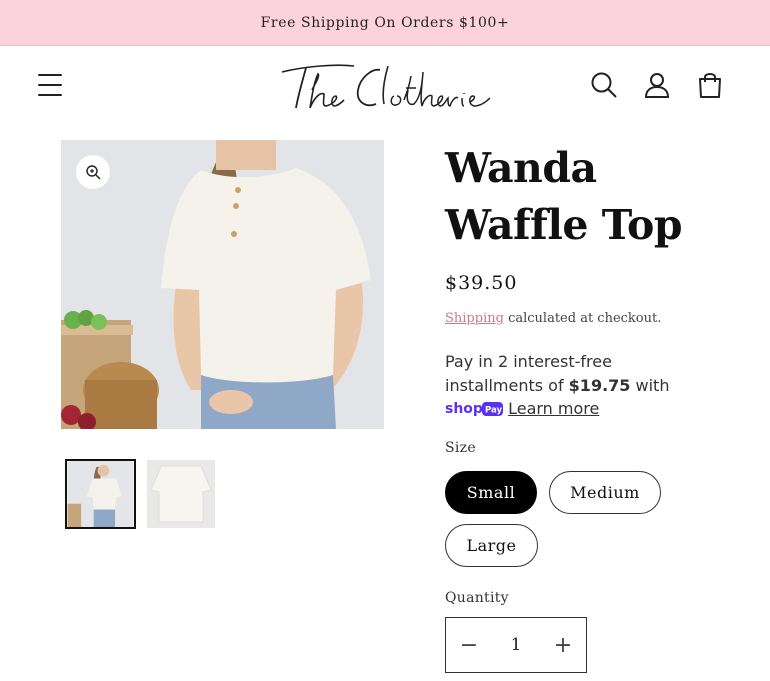 This screenshot has width=770, height=681. Describe the element at coordinates (464, 409) in the screenshot. I see `svg-text: shop` at that location.